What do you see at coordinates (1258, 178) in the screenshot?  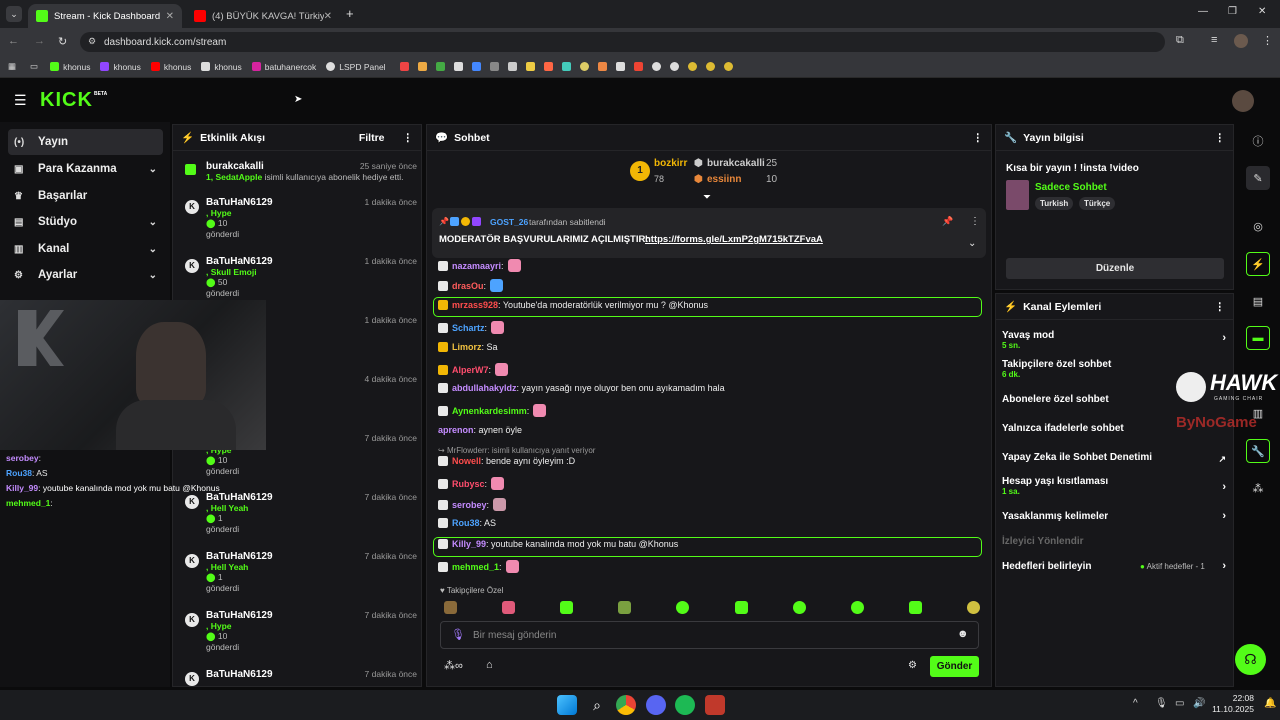 I see `edit-pencil-icon: ✎` at bounding box center [1258, 178].